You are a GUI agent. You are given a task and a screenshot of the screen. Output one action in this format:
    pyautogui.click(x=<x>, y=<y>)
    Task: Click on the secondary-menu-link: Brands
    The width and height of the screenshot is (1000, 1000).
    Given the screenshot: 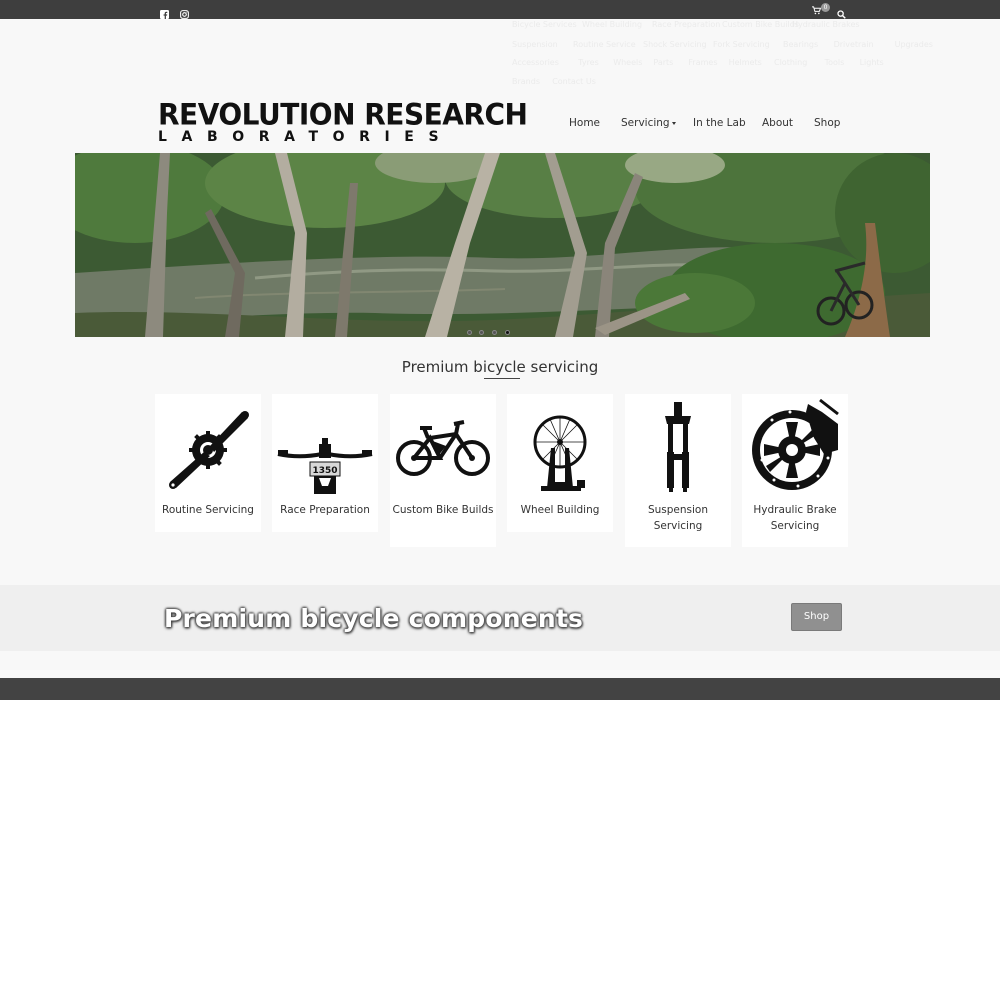 What is the action you would take?
    pyautogui.click(x=526, y=81)
    